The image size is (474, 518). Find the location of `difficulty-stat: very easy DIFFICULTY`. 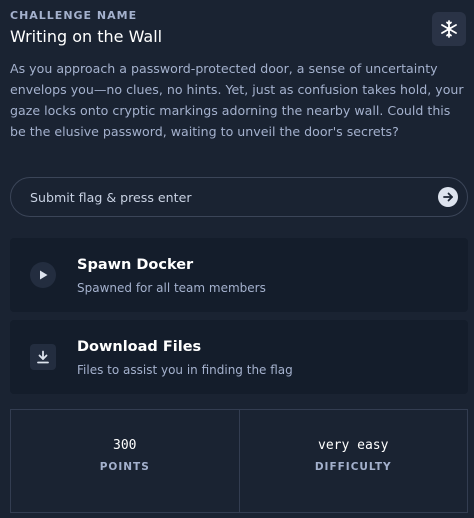

difficulty-stat: very easy DIFFICULTY is located at coordinates (353, 461).